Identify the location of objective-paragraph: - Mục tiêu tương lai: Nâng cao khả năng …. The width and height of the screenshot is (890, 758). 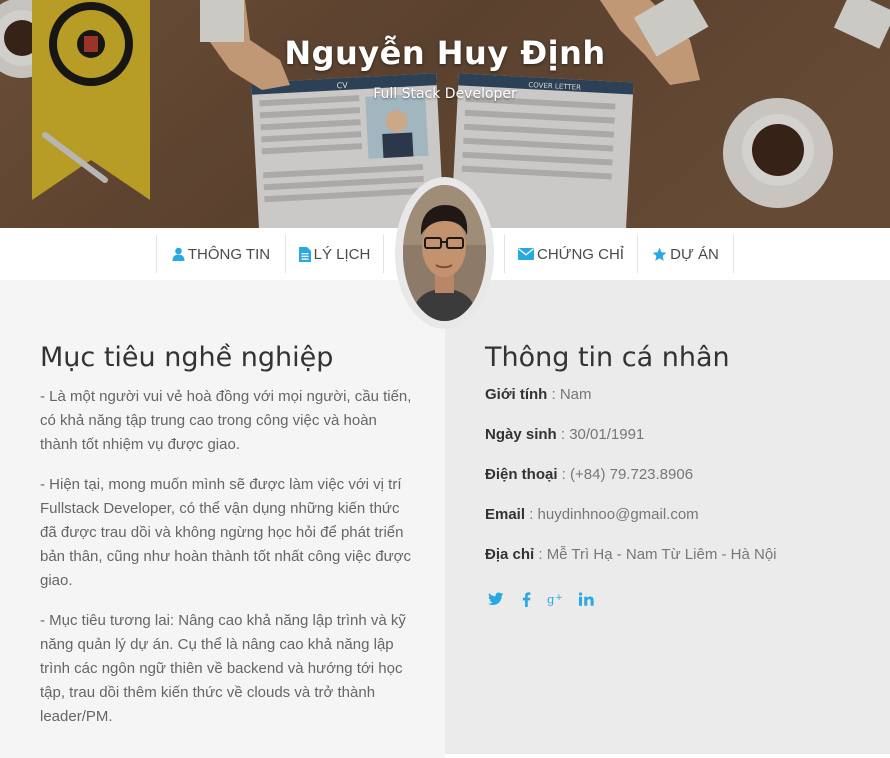
(223, 668).